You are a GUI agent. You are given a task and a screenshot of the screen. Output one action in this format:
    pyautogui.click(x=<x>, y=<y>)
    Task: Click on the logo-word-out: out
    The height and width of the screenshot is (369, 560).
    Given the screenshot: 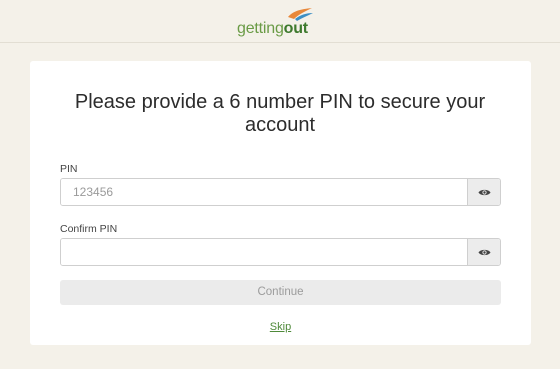 What is the action you would take?
    pyautogui.click(x=295, y=28)
    